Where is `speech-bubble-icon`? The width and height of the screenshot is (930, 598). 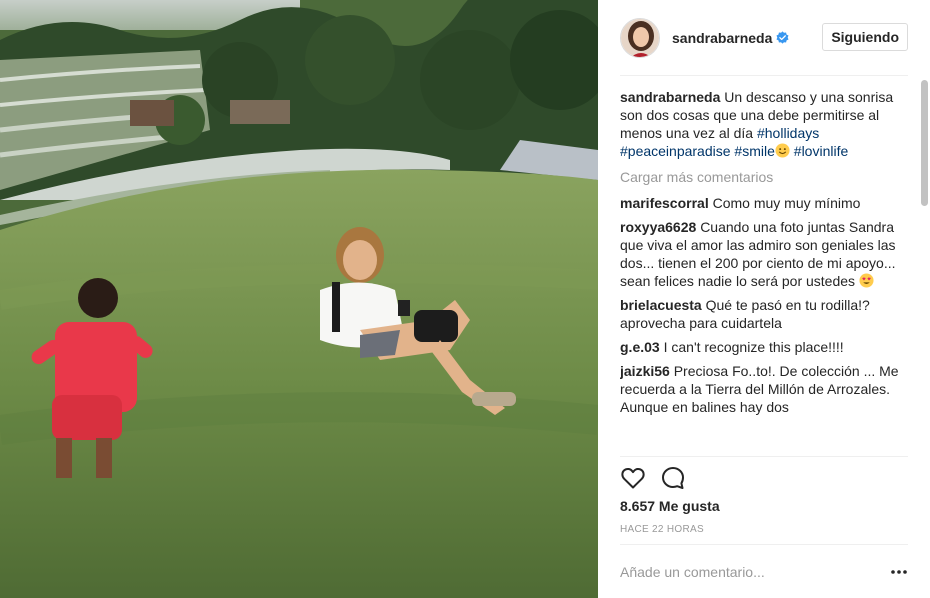 speech-bubble-icon is located at coordinates (673, 478).